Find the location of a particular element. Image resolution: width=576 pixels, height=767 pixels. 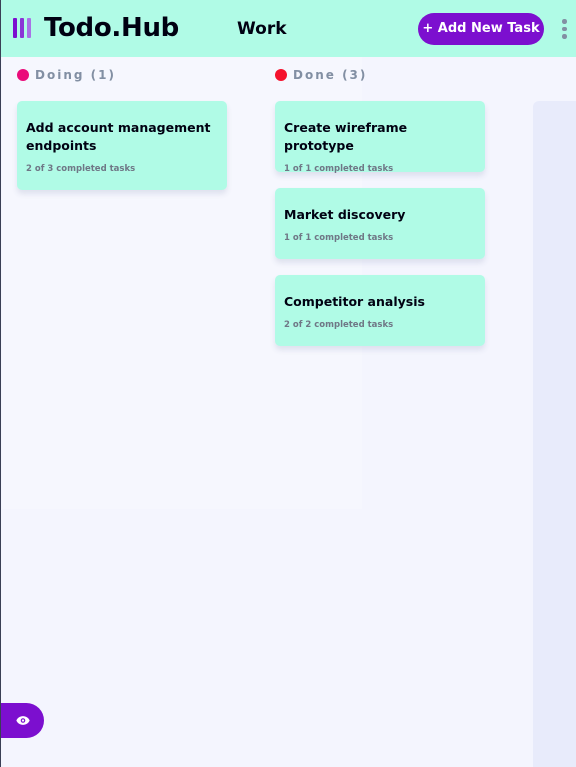

app-header: Todo.Hub Work + Add New Task is located at coordinates (288, 28).